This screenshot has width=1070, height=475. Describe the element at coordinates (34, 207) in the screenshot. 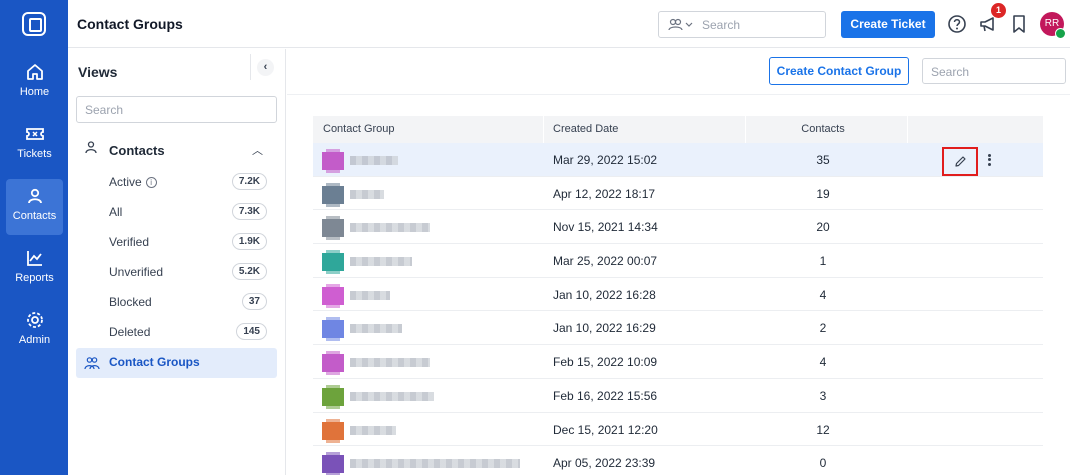

I see `nav-item-contacts: Contacts` at that location.